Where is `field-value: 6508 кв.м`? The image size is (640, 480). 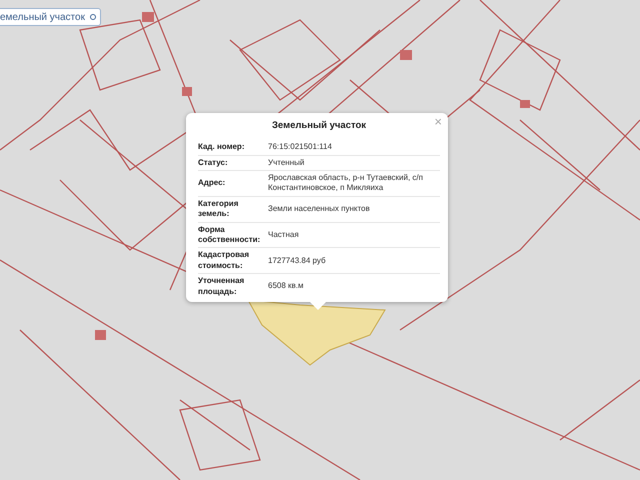
field-value: 6508 кв.м is located at coordinates (285, 286).